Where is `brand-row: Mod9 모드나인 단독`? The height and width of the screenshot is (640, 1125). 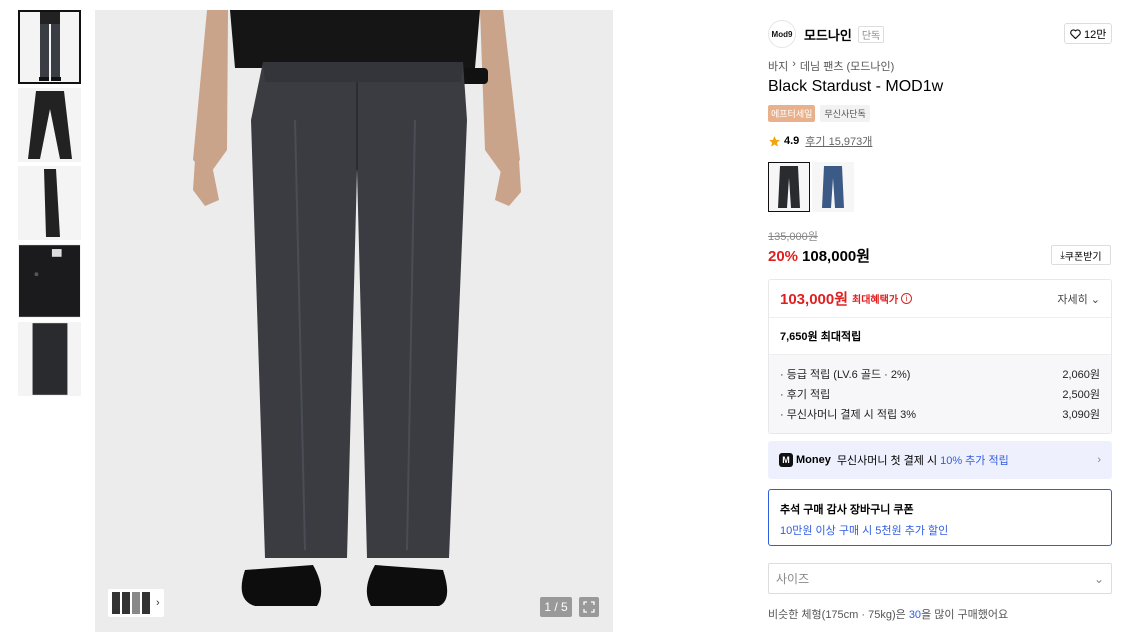 brand-row: Mod9 모드나인 단독 is located at coordinates (826, 34).